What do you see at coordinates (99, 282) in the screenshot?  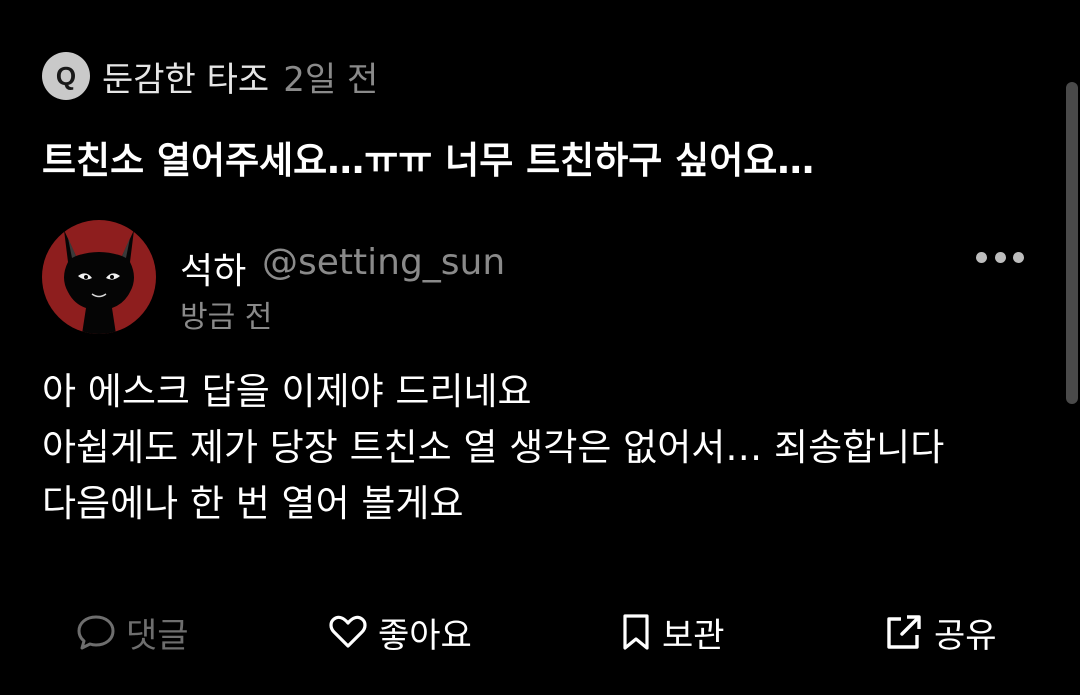 I see `black-cat-avatar-icon` at bounding box center [99, 282].